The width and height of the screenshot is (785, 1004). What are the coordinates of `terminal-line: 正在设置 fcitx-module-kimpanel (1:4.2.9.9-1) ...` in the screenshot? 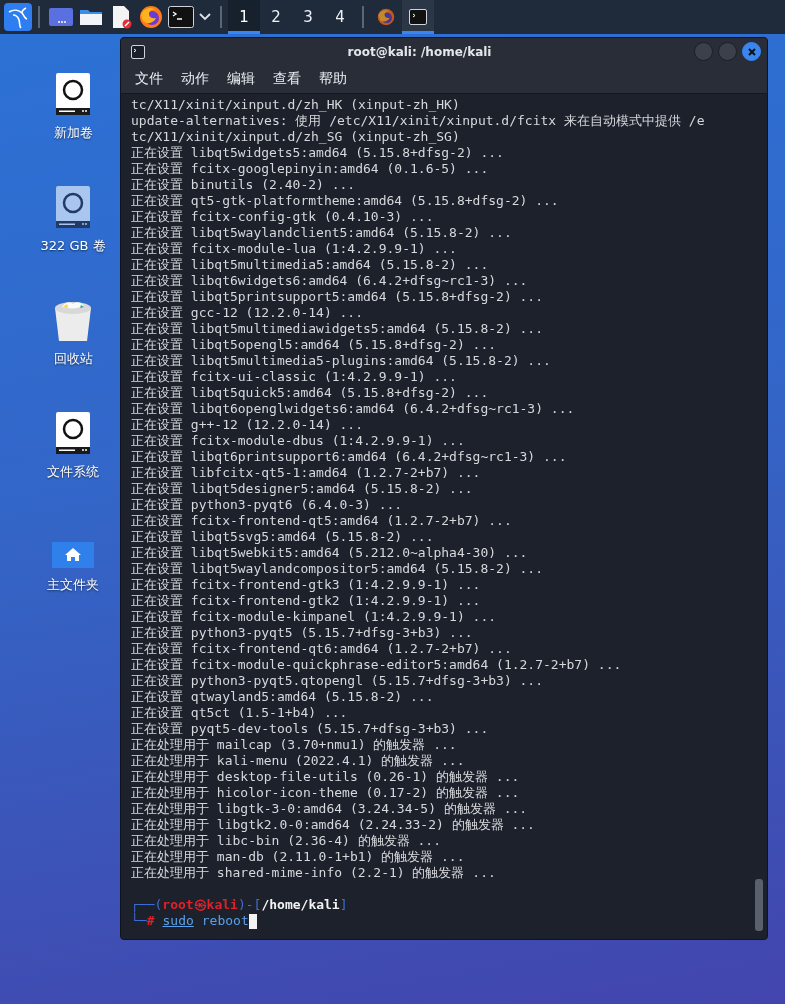 It's located at (314, 617).